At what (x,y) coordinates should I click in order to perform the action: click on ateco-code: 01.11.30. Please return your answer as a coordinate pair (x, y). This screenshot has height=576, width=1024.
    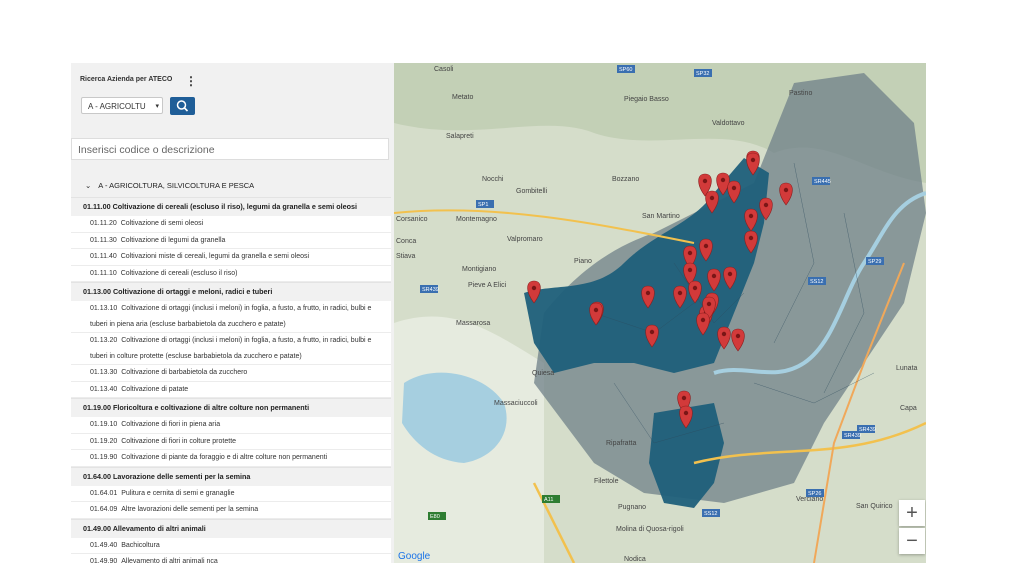
    Looking at the image, I should click on (103, 240).